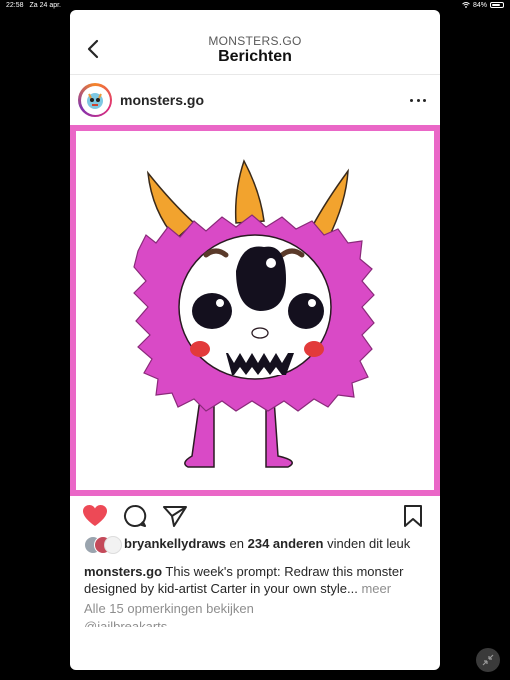 Image resolution: width=510 pixels, height=680 pixels. I want to click on likes-count: 234 anderen, so click(286, 543).